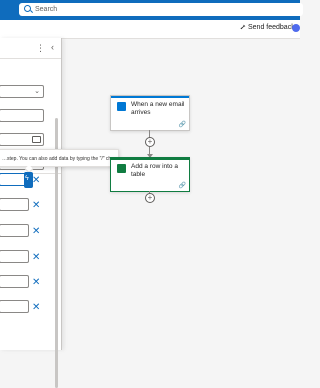 The height and width of the screenshot is (388, 320). What do you see at coordinates (41, 48) in the screenshot?
I see `more-options-icon: ⋮` at bounding box center [41, 48].